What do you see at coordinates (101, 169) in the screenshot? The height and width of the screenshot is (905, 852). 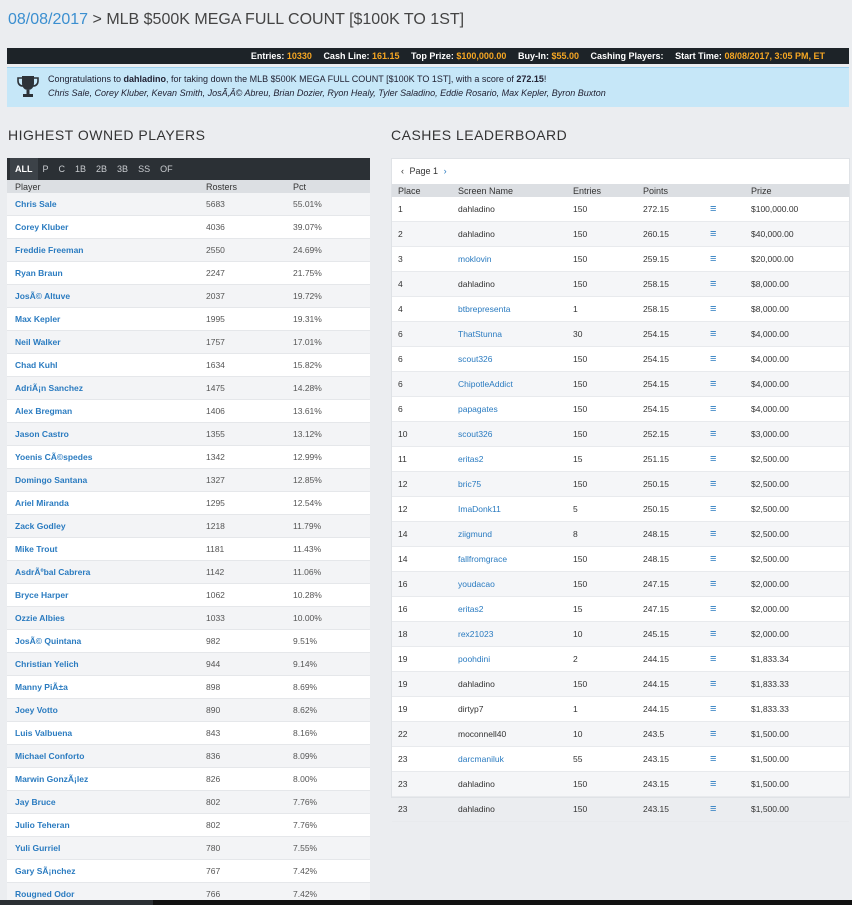 I see `filter-tab-2b: 2B` at bounding box center [101, 169].